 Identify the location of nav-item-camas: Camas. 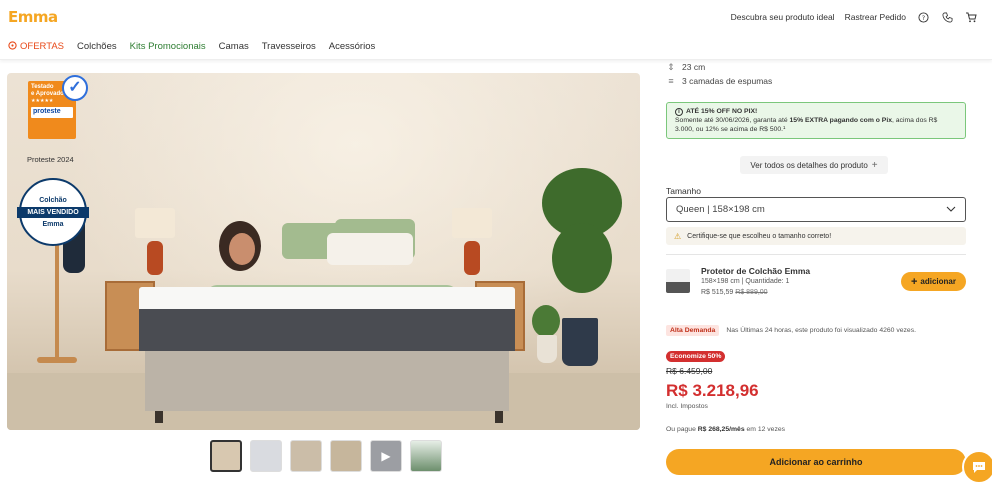
(234, 46).